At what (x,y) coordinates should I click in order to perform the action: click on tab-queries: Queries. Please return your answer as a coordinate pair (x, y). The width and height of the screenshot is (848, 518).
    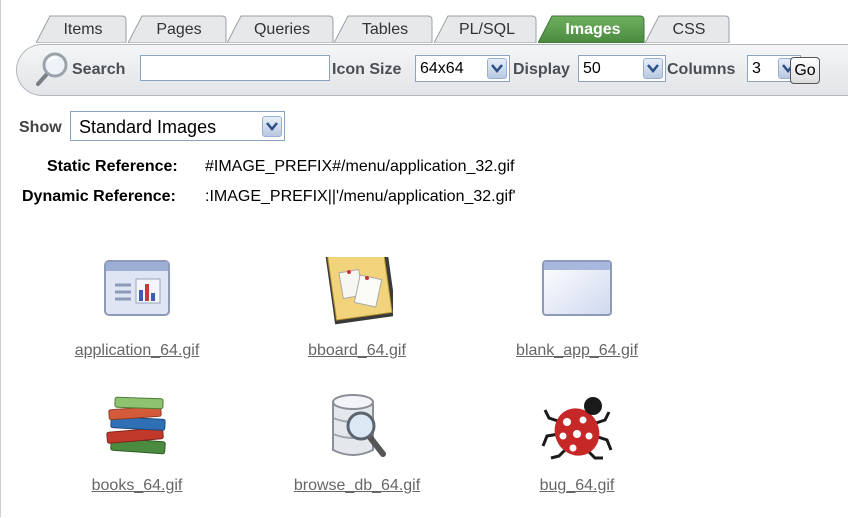
    Looking at the image, I should click on (282, 29).